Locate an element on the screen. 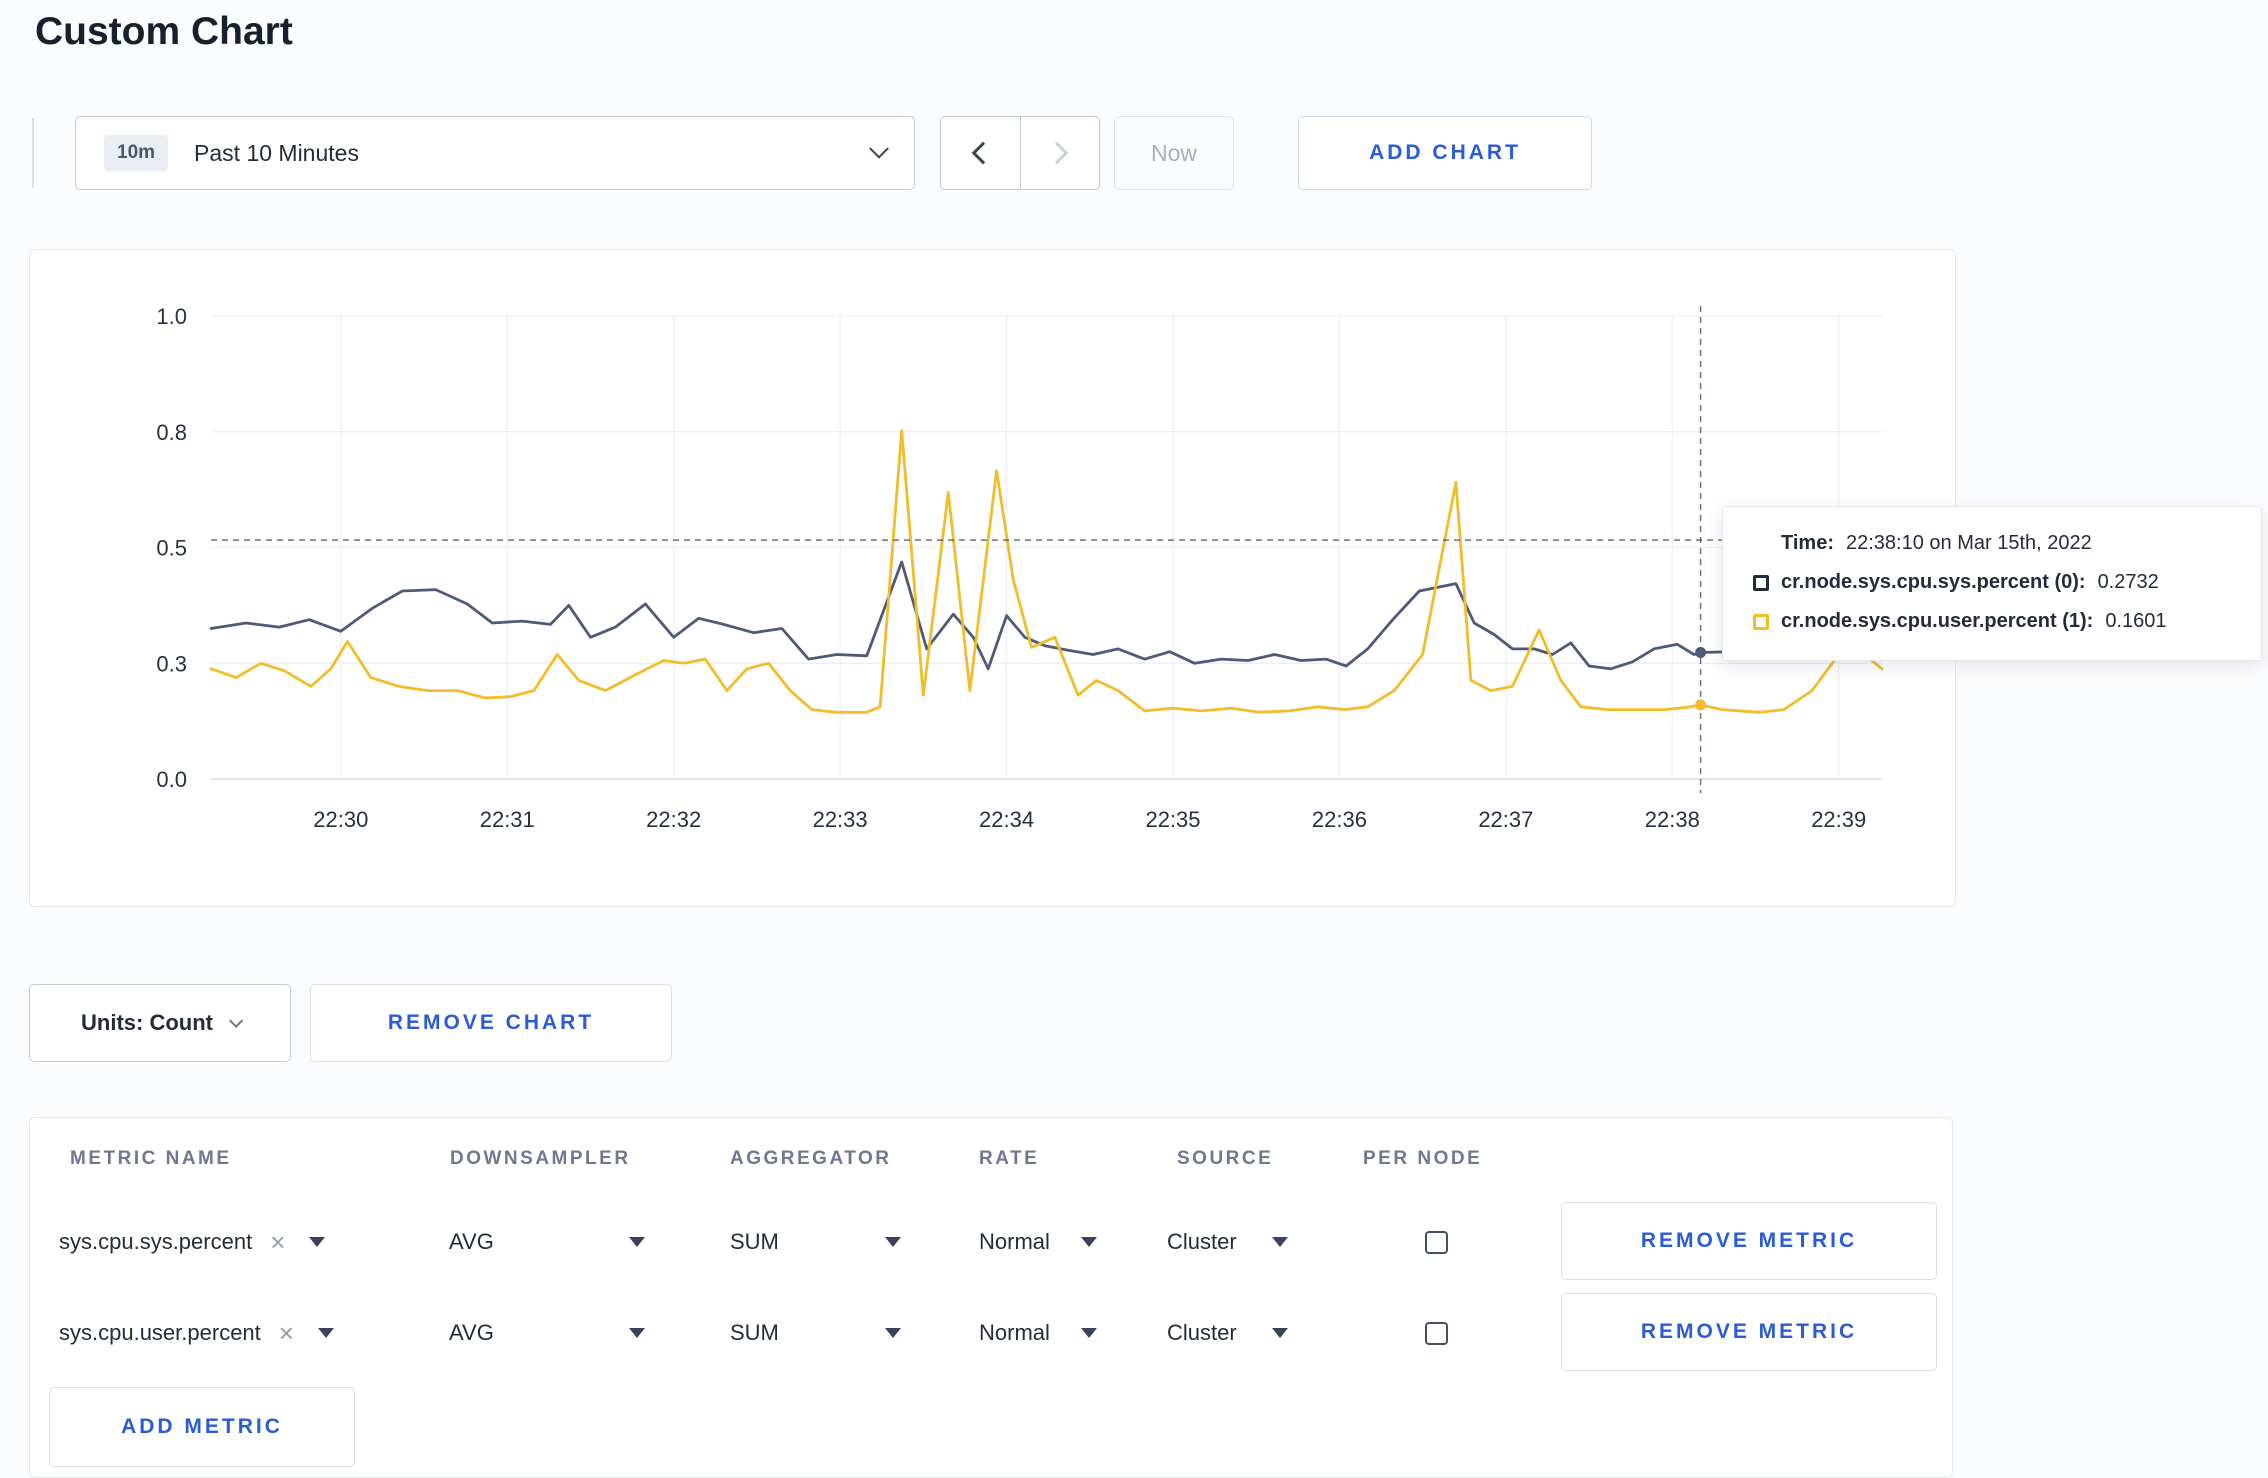 The width and height of the screenshot is (2268, 1478). metric-name-label: sys.cpu.sys.percent is located at coordinates (156, 1241).